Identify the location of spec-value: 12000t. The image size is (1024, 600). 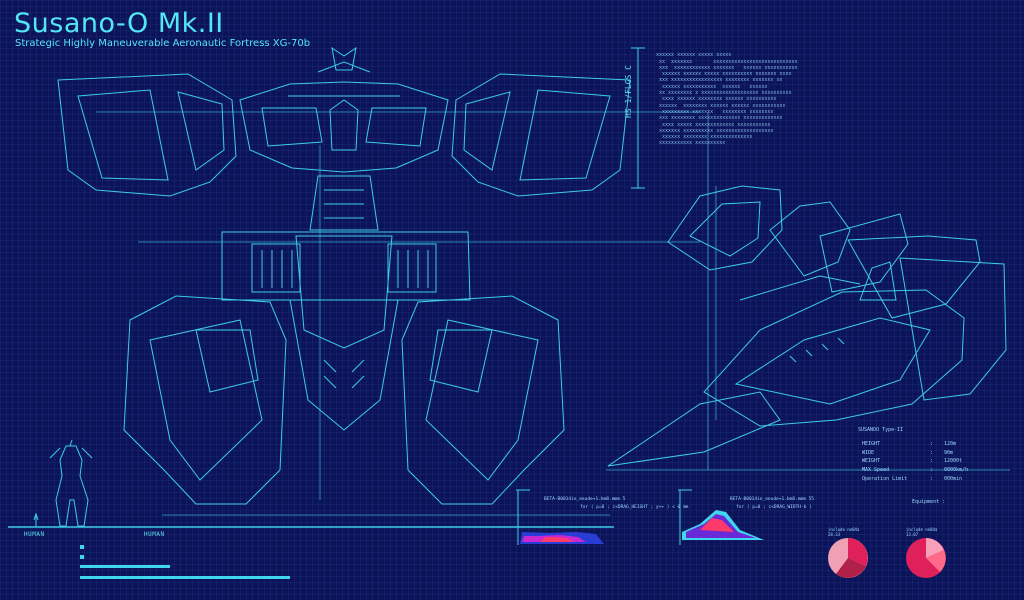
(953, 461).